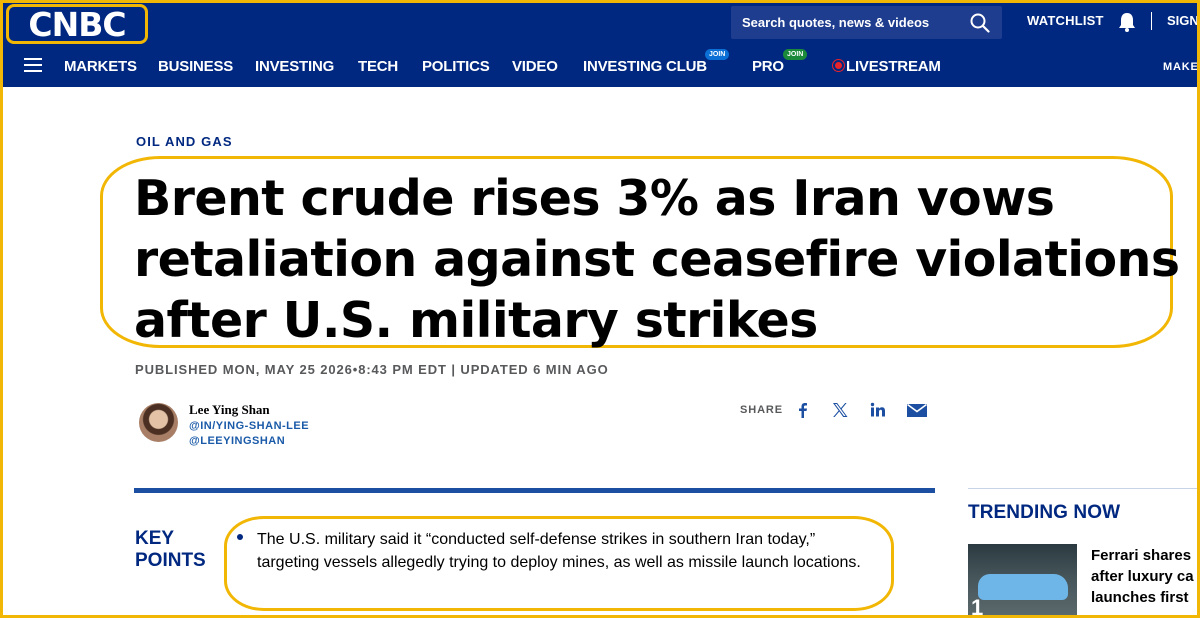 The width and height of the screenshot is (1200, 618). Describe the element at coordinates (838, 65) in the screenshot. I see `live-indicator-icon` at that location.